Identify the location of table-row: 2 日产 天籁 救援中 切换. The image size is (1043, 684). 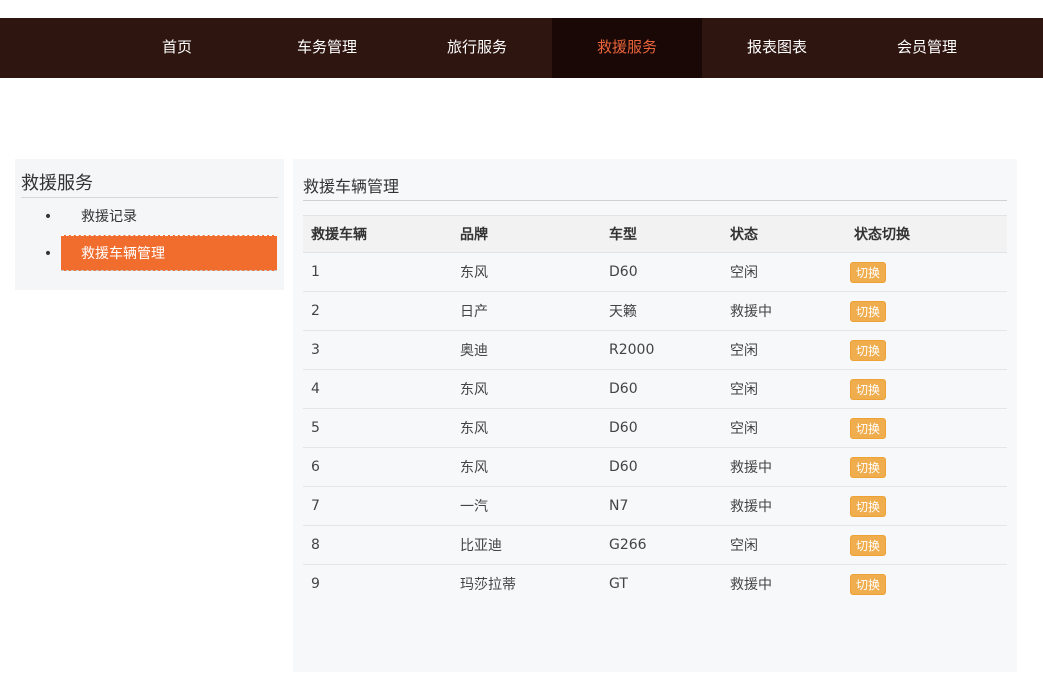
(655, 311).